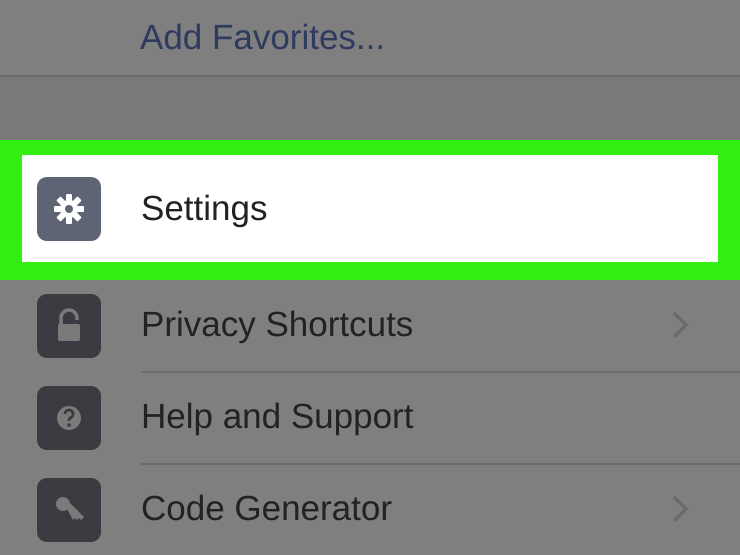  Describe the element at coordinates (405, 325) in the screenshot. I see `menu-item-label: Privacy Shortcuts` at that location.